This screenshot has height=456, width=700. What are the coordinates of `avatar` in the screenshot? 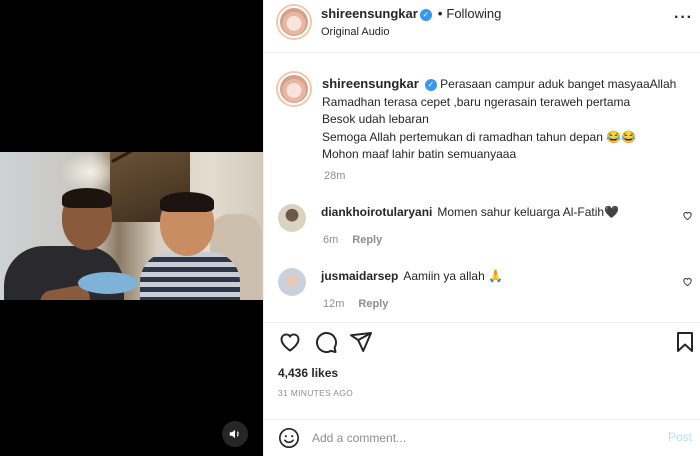 It's located at (294, 22).